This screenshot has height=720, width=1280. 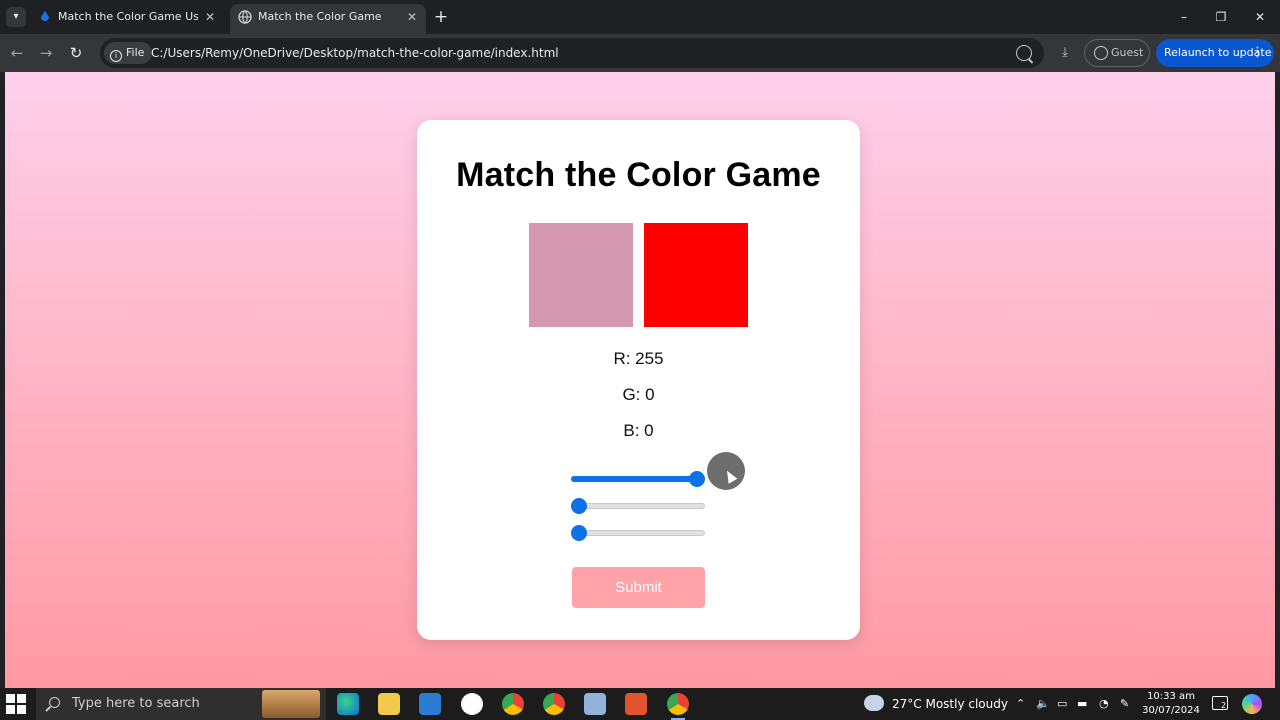 I want to click on windows-start-icon, so click(x=16, y=704).